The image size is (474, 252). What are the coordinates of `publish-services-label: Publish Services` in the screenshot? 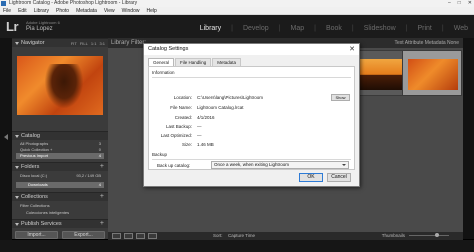 It's located at (41, 224).